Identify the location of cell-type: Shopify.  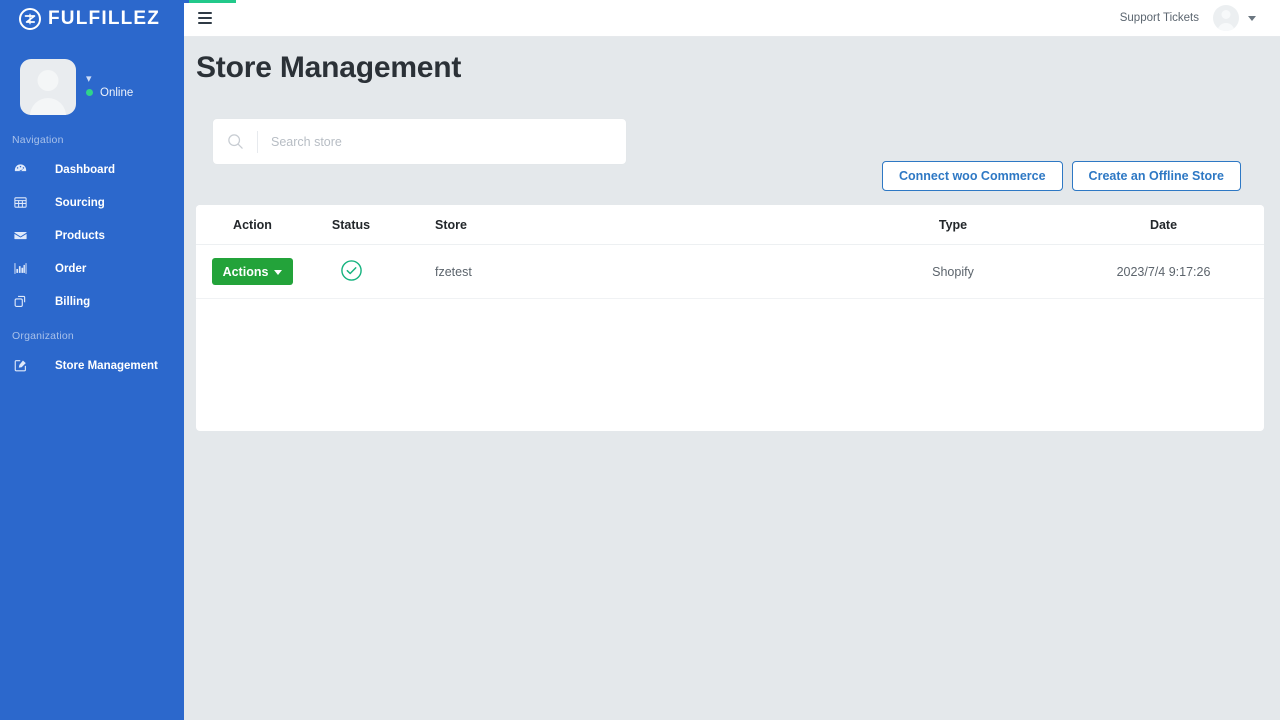
(953, 271).